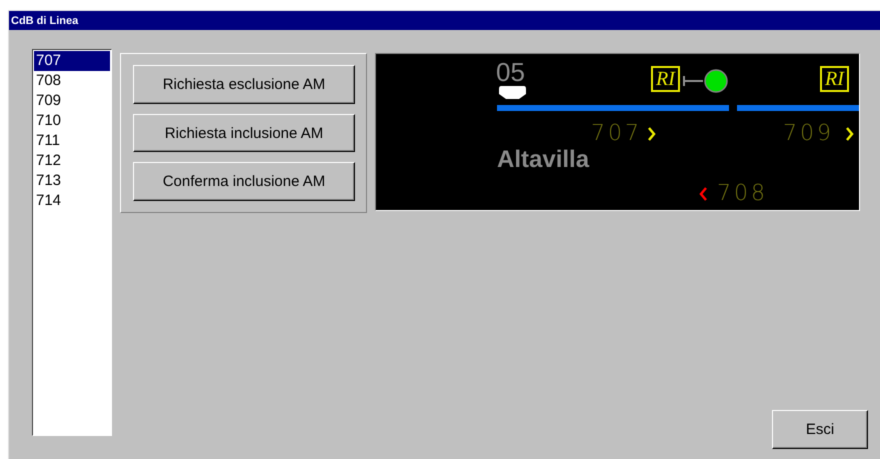  Describe the element at coordinates (543, 160) in the screenshot. I see `station-name: Altavilla` at that location.